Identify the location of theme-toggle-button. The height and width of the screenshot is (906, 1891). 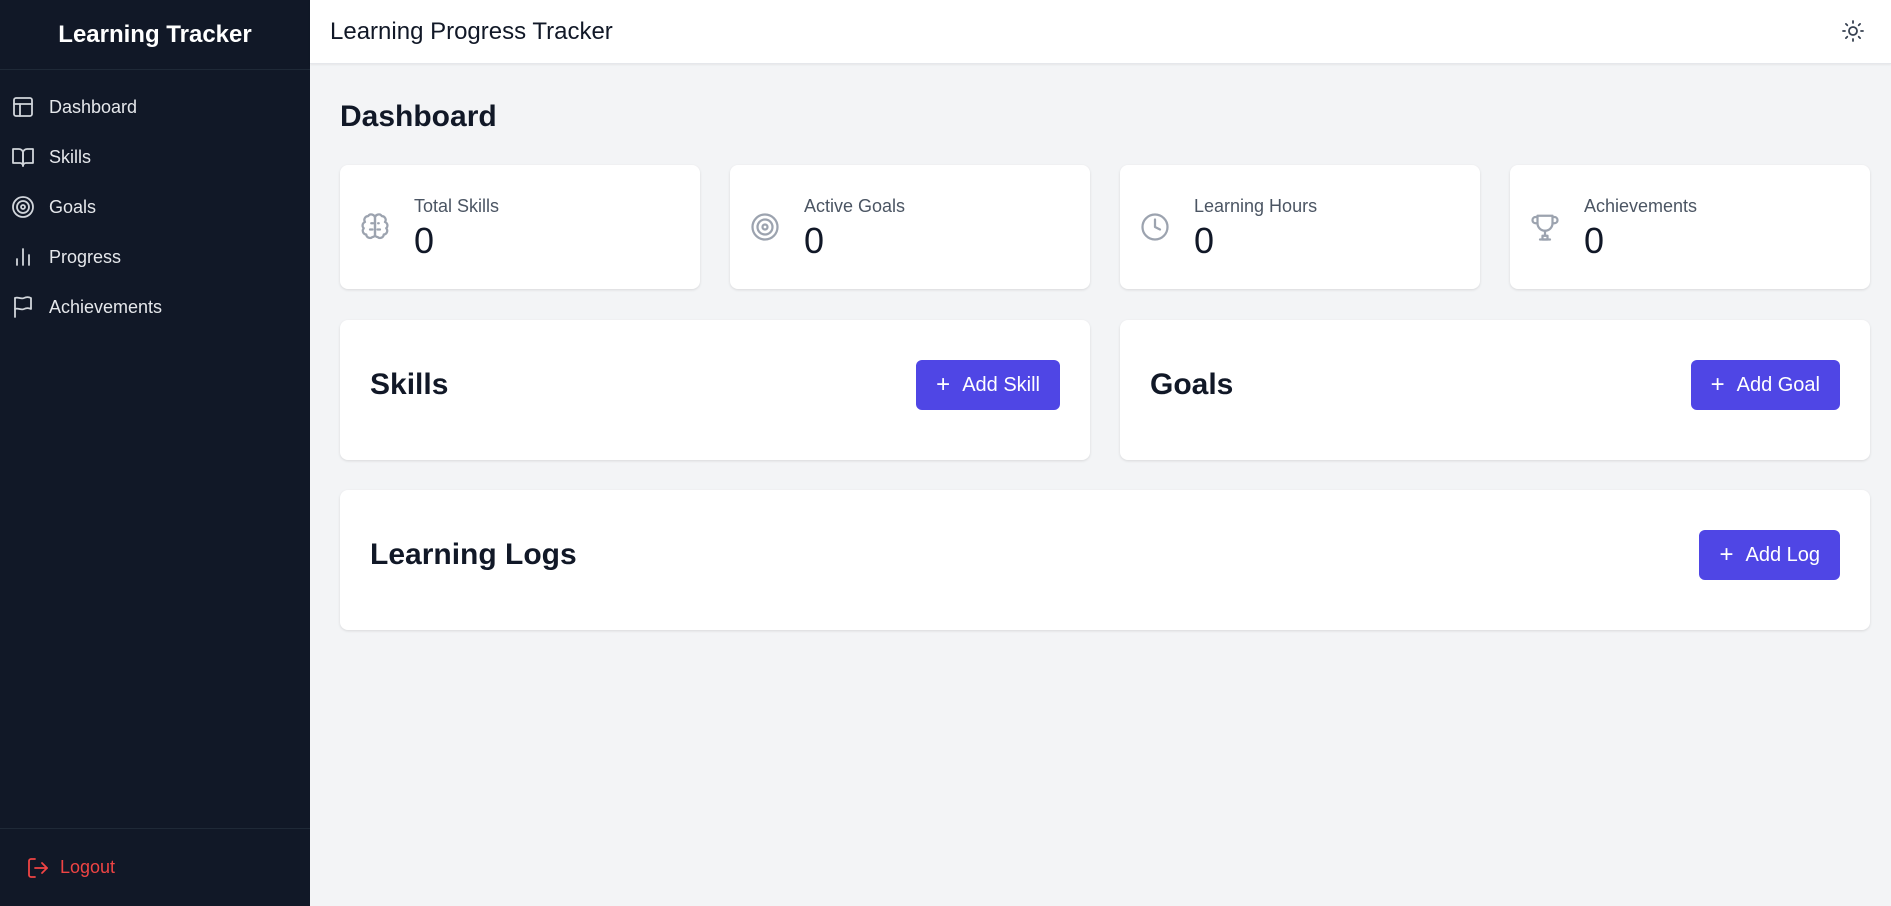
(1853, 31).